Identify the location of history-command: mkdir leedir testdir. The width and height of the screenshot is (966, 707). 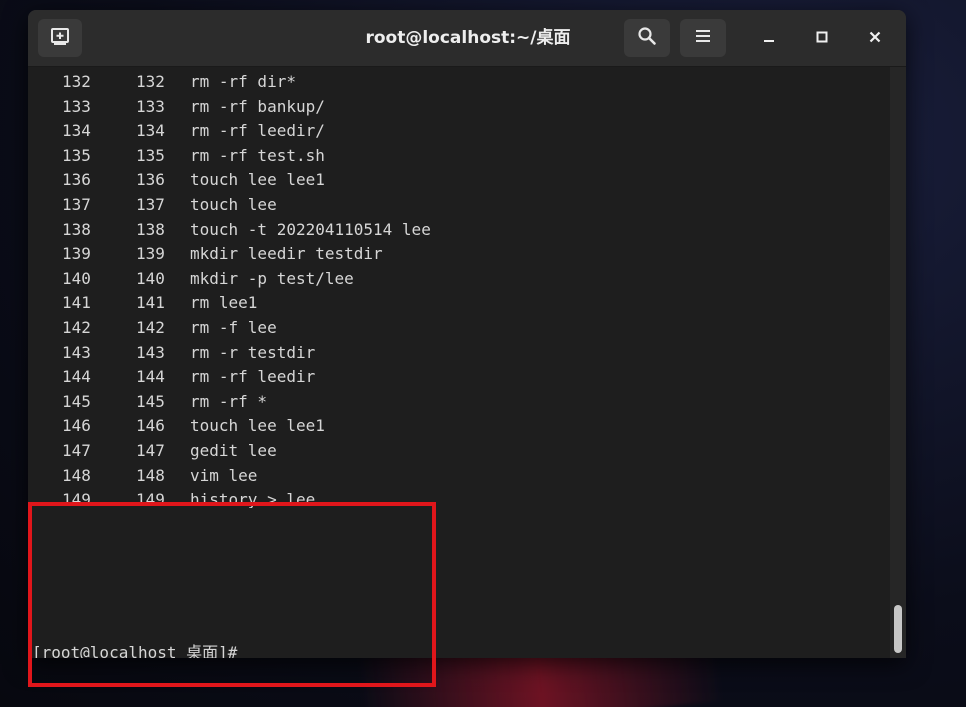
(286, 254).